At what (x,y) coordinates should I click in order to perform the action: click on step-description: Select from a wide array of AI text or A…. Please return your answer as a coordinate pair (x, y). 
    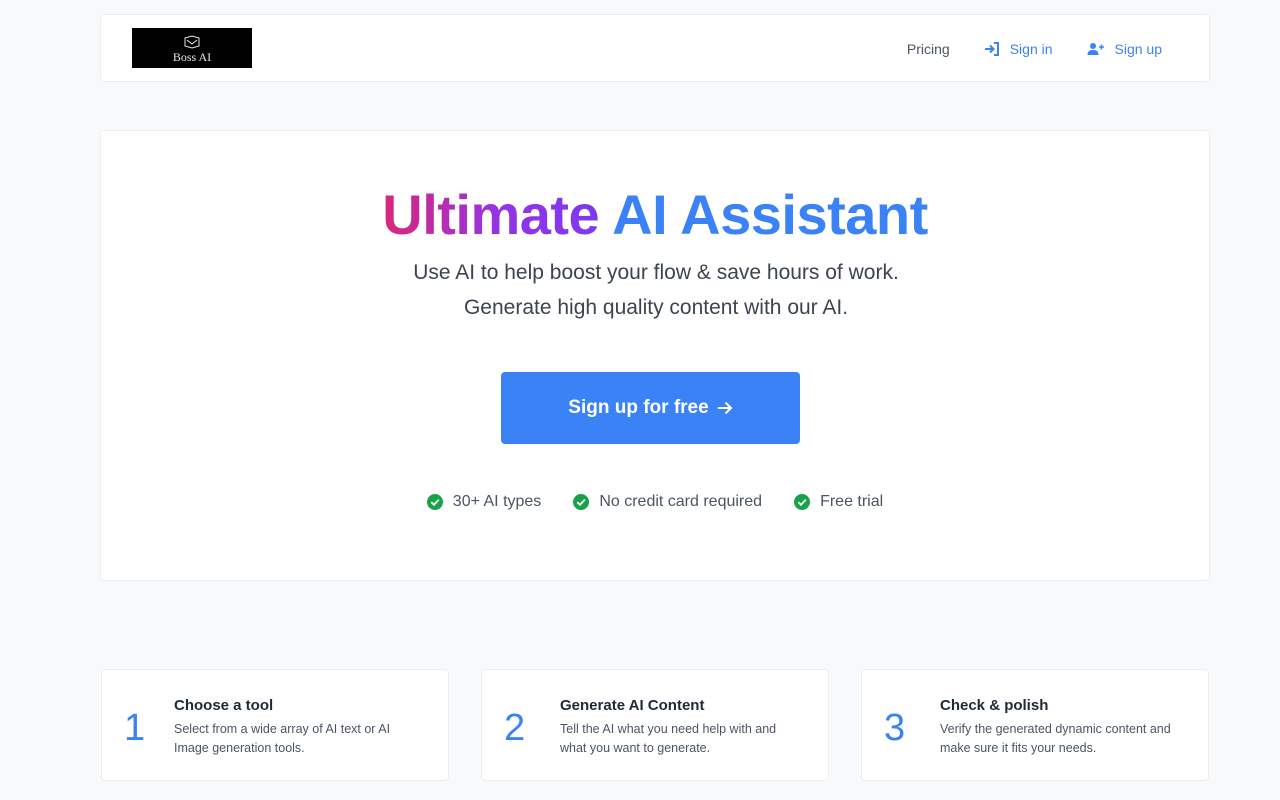
    Looking at the image, I should click on (282, 738).